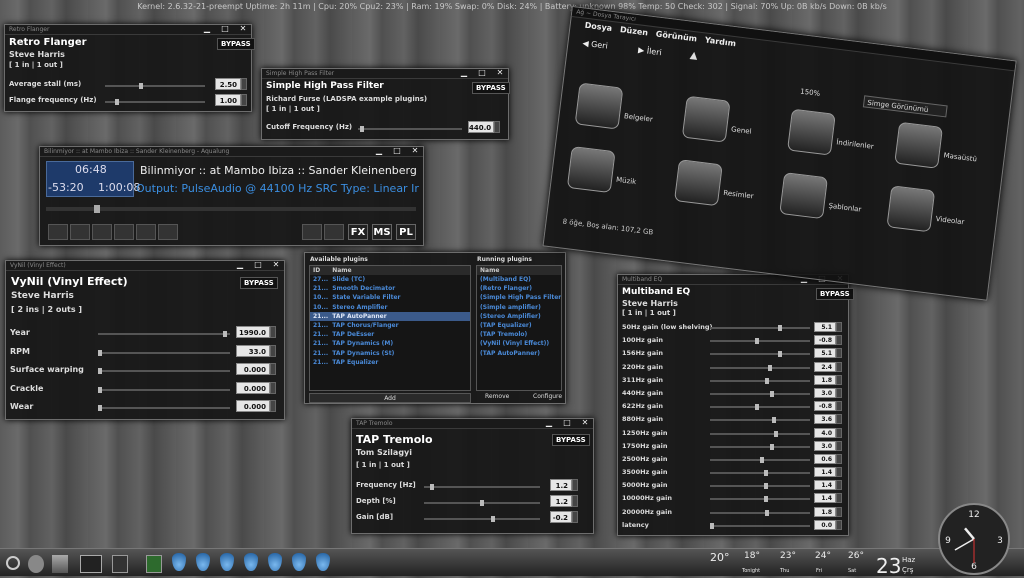 The width and height of the screenshot is (1024, 578). What do you see at coordinates (316, 270) in the screenshot?
I see `id-column-header: ID` at bounding box center [316, 270].